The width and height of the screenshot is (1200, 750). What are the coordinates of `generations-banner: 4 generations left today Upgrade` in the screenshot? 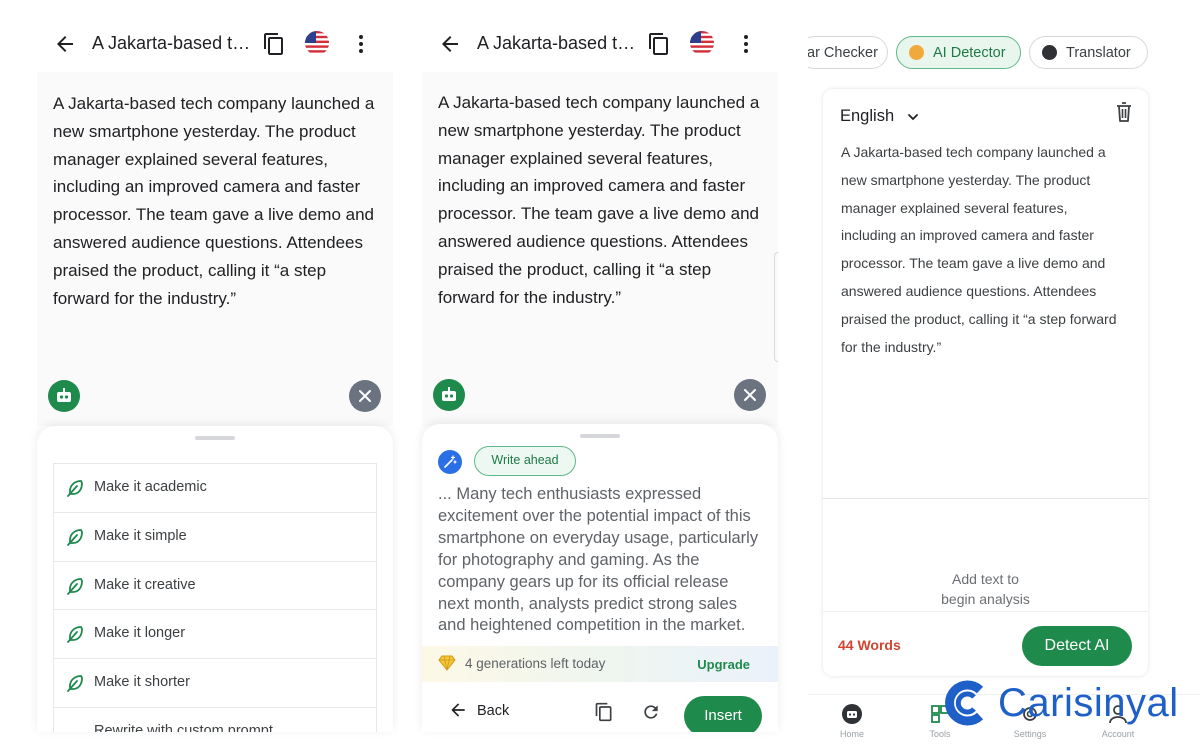 It's located at (600, 664).